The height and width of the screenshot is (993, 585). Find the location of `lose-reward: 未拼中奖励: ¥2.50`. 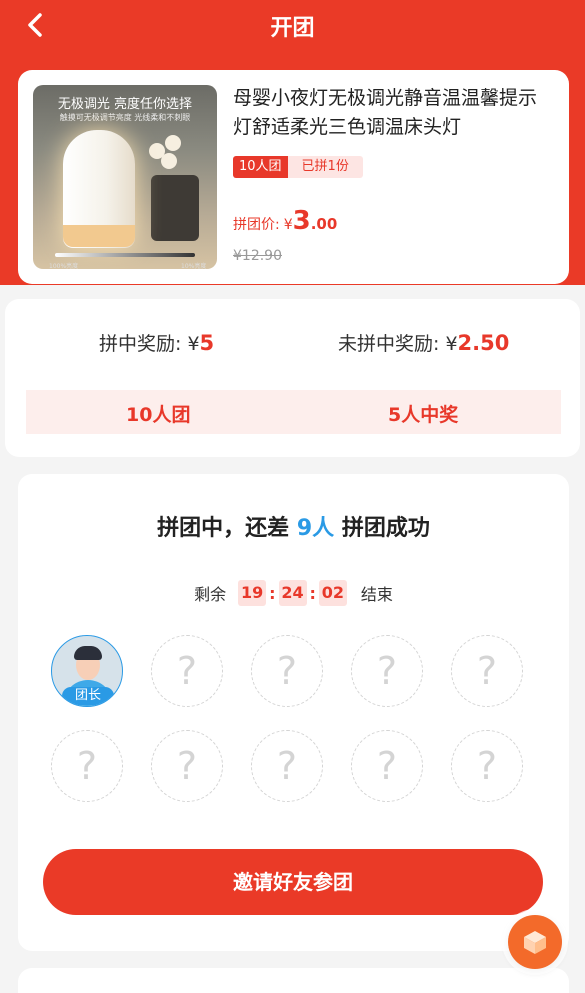

lose-reward: 未拼中奖励: ¥2.50 is located at coordinates (423, 342).